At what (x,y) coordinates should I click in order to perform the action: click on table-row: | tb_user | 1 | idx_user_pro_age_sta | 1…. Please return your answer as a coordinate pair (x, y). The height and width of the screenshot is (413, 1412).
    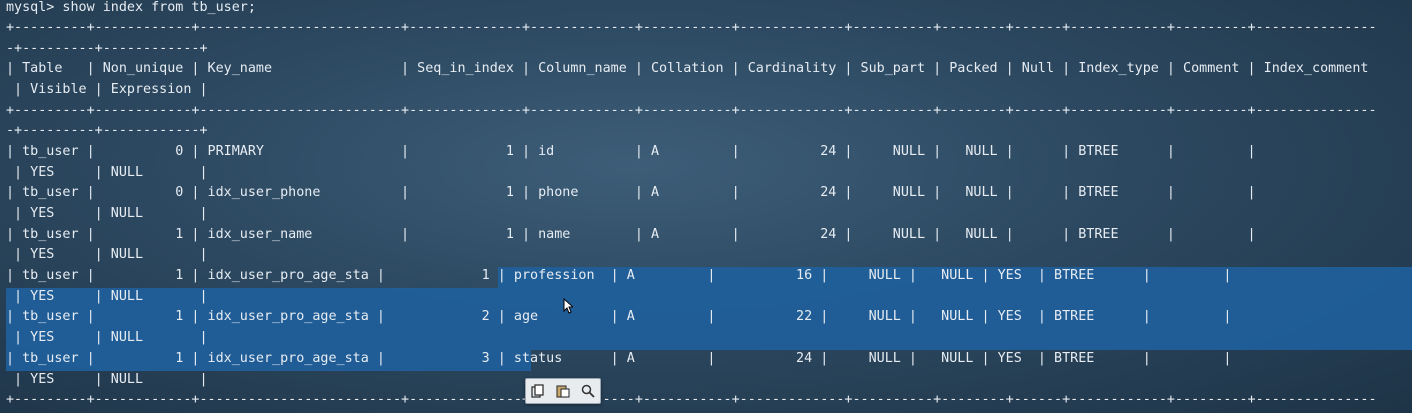
    Looking at the image, I should click on (619, 275).